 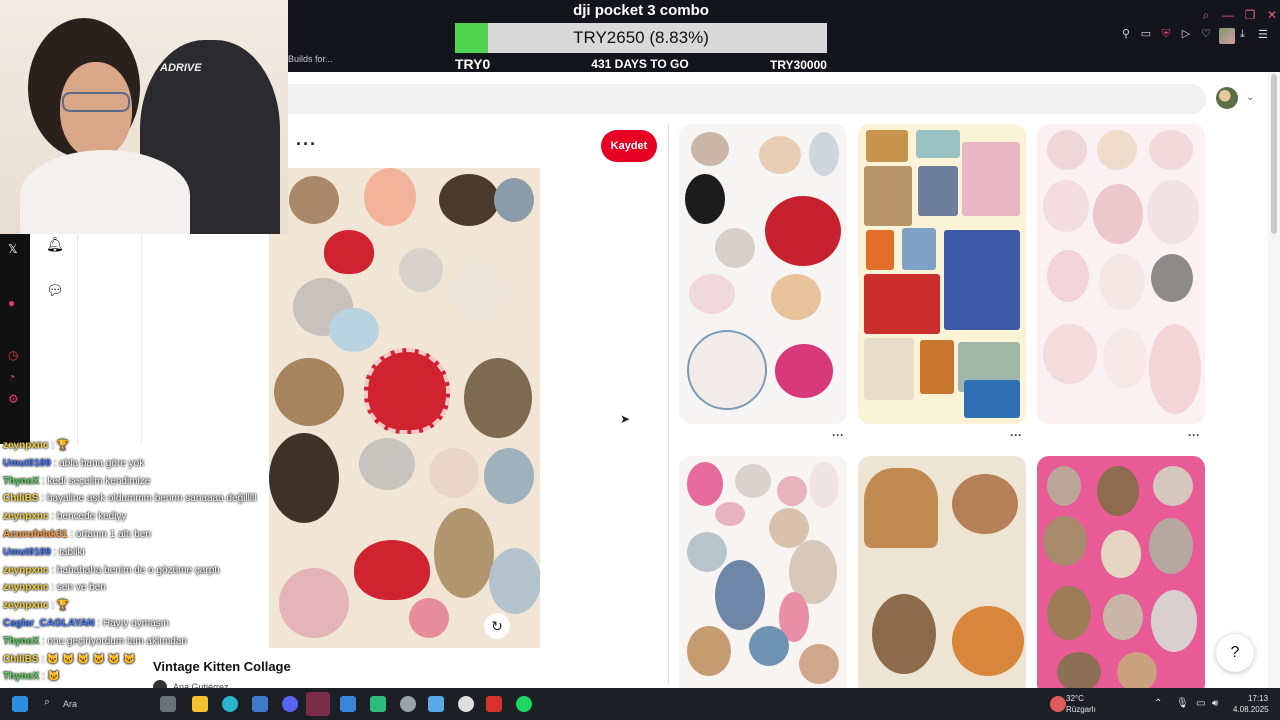 I want to click on weather-desc: Rüzgarlı, so click(x=1081, y=709).